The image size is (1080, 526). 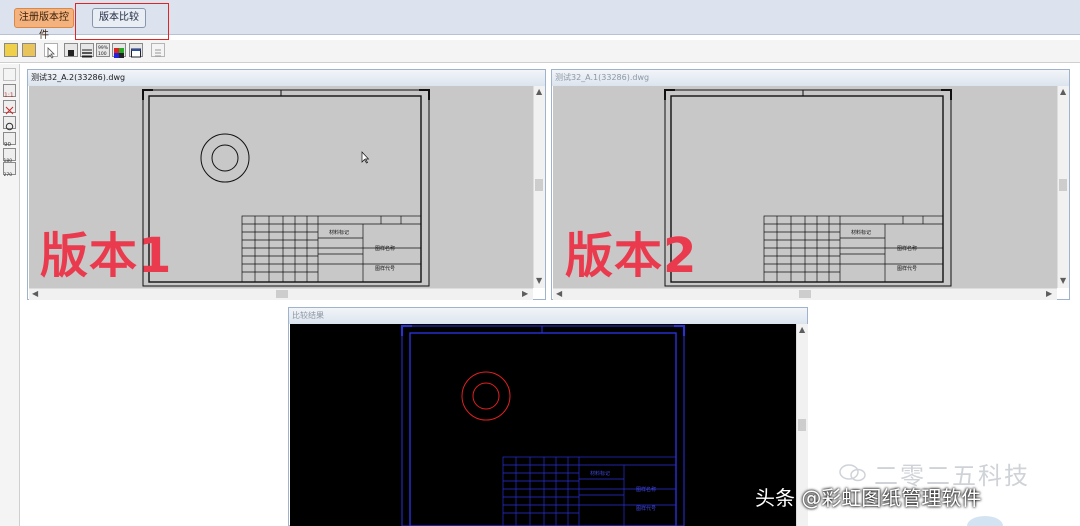 I want to click on svg-text: 100, so click(x=102, y=53).